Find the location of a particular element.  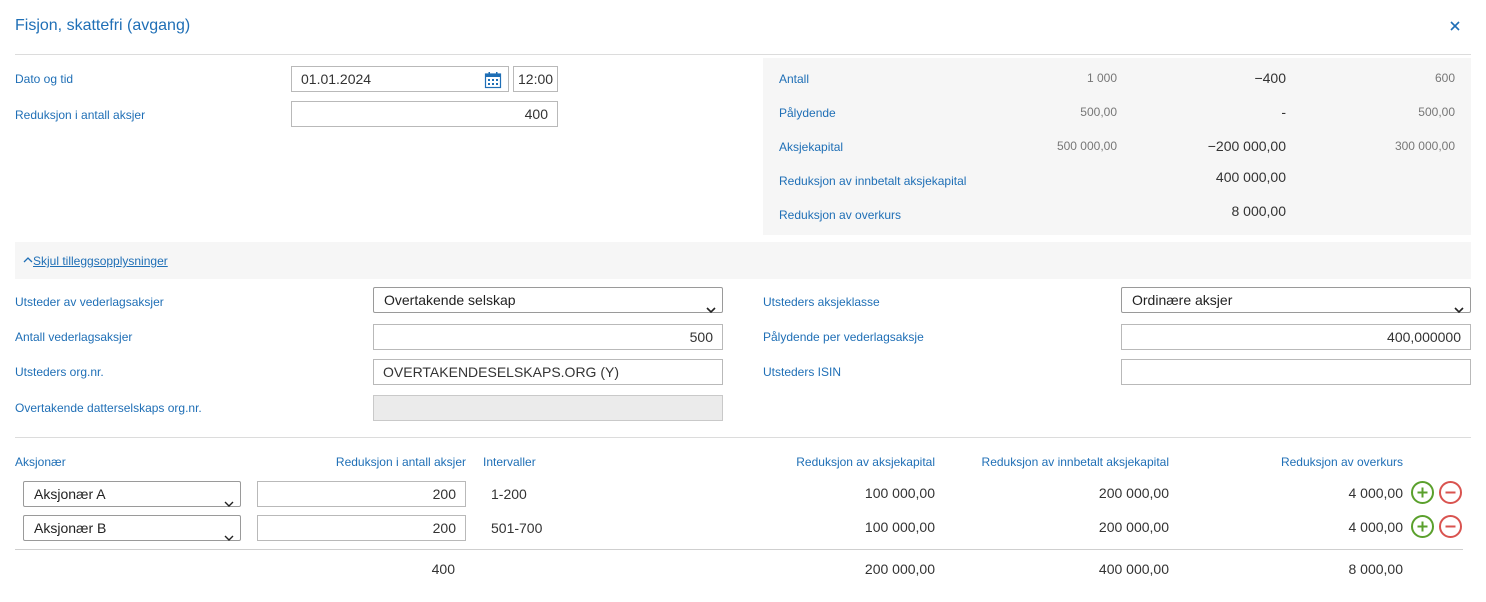

count-label: Antall vederlagsaksjer is located at coordinates (74, 337).